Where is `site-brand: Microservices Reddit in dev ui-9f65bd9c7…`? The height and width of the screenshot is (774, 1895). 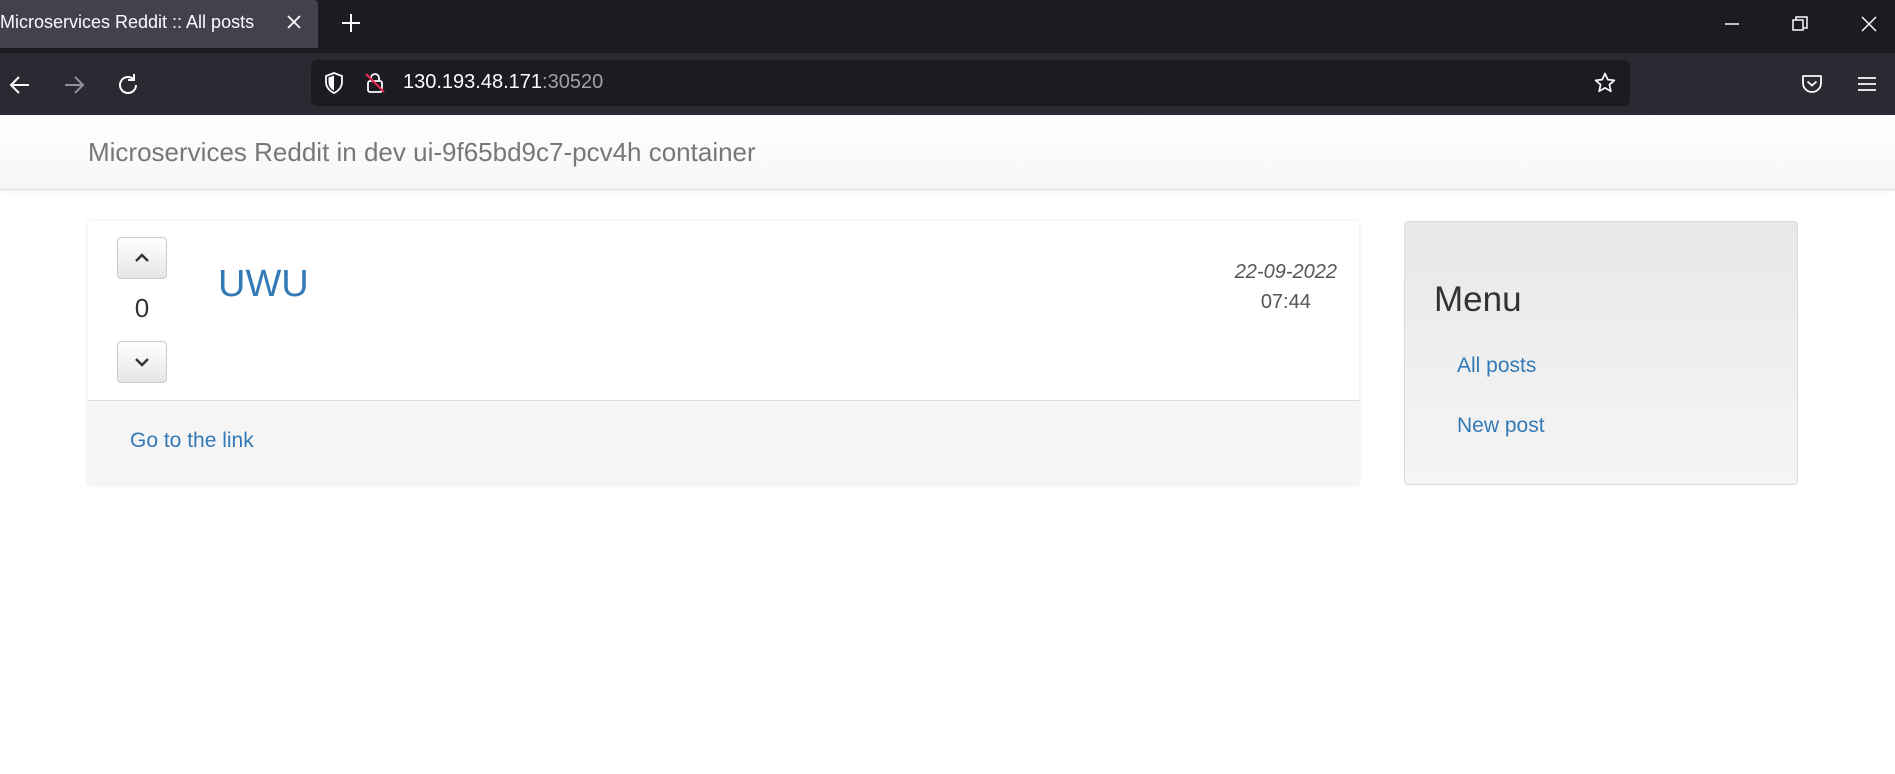 site-brand: Microservices Reddit in dev ui-9f65bd9c7… is located at coordinates (422, 152).